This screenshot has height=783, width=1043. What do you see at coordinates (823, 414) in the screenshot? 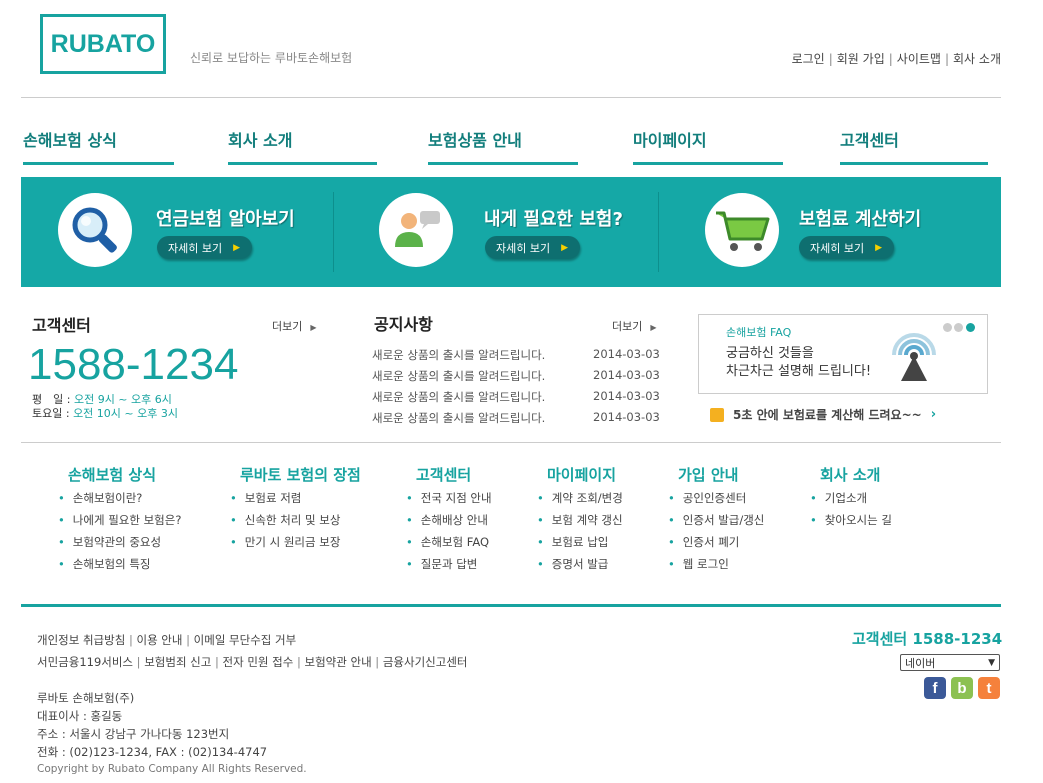
I see `calc-promo-link: 5초 안에 보험료를 계산해 드려요~~ ›` at bounding box center [823, 414].